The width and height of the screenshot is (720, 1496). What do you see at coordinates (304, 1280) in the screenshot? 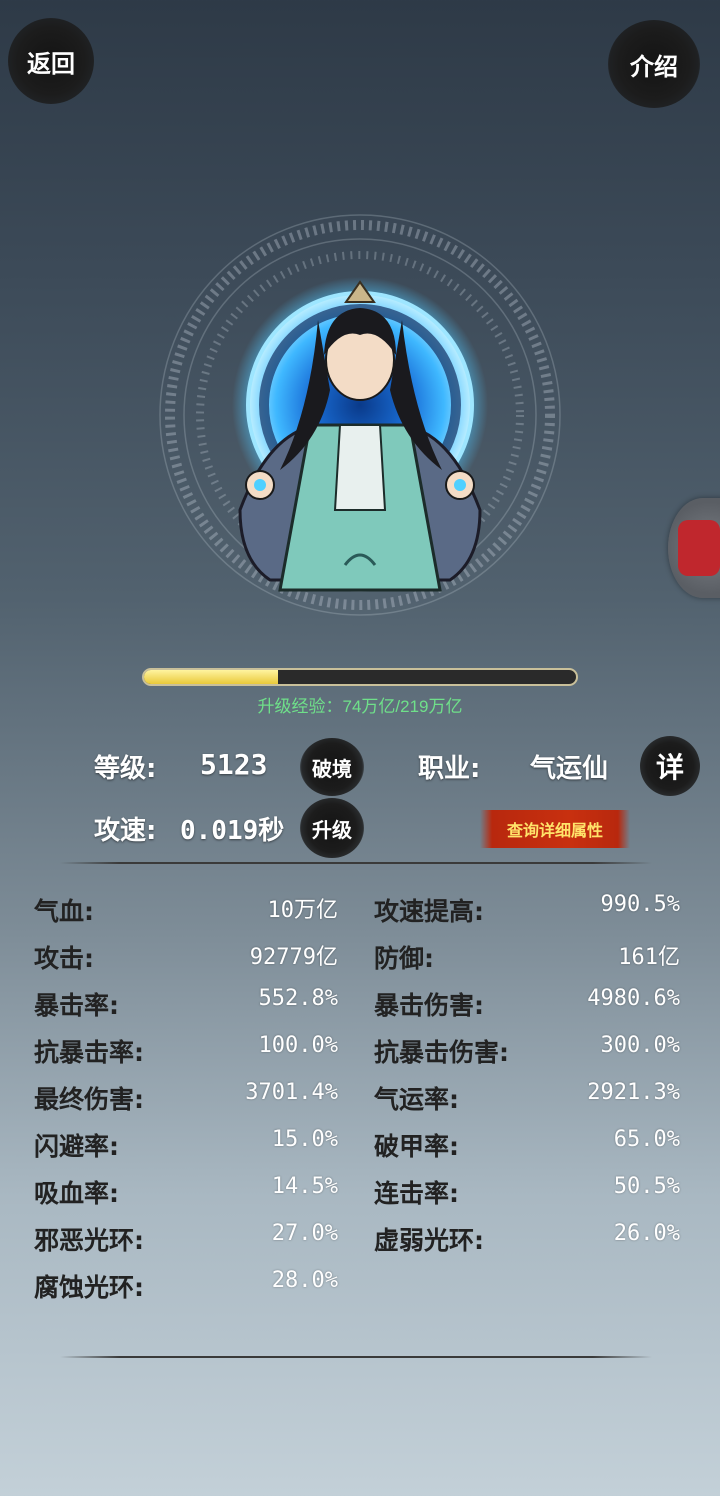
I see `stat-value: 28.0%` at bounding box center [304, 1280].